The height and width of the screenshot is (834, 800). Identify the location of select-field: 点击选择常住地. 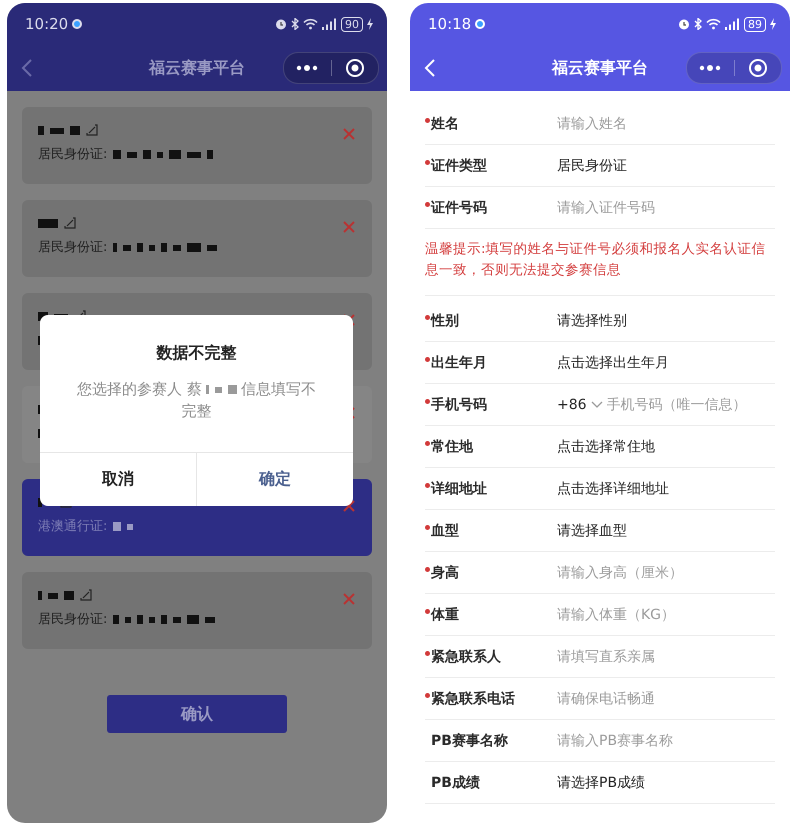
(606, 447).